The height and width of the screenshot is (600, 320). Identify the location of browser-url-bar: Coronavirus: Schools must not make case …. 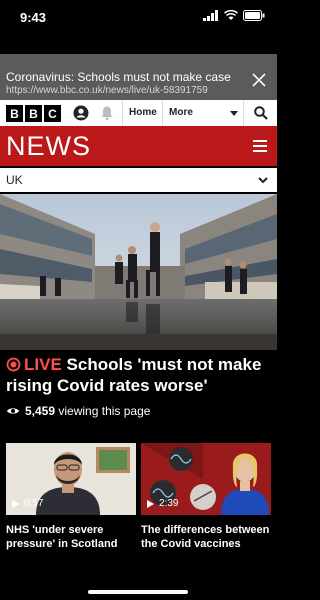
(138, 77).